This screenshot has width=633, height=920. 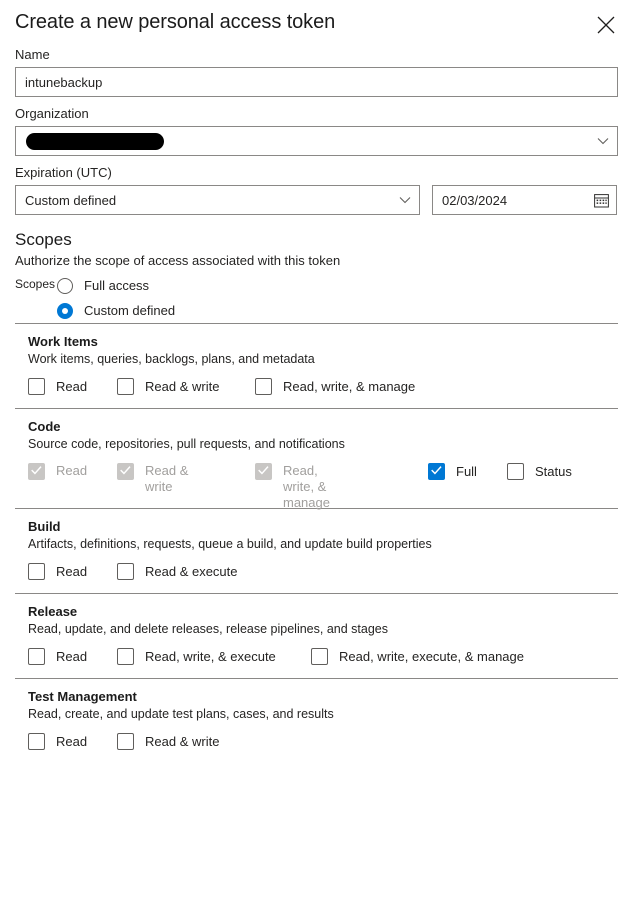 I want to click on scopes-option-custom-defined: Custom defined, so click(x=116, y=310).